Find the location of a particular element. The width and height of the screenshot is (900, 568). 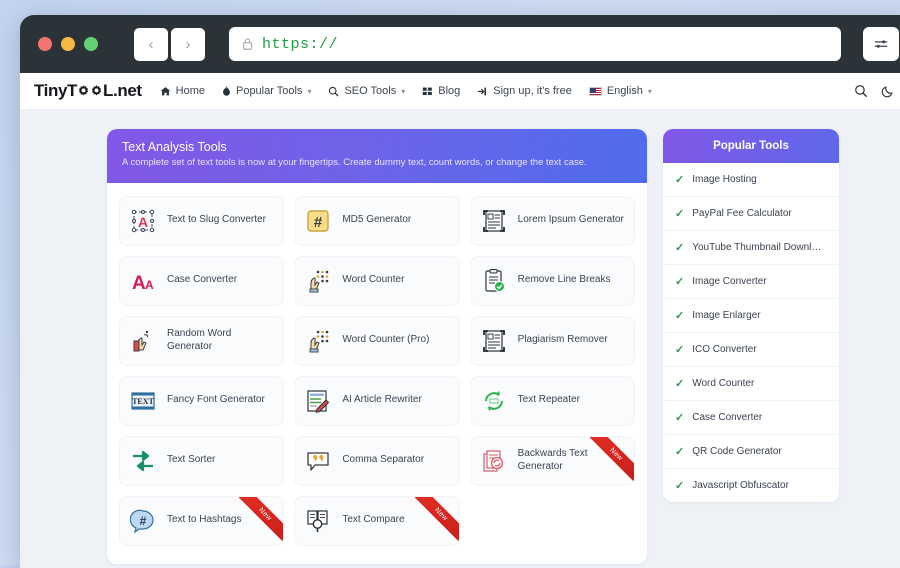

tool-card-lorem-ipsum-generator: Lorem Ipsum Generator is located at coordinates (552, 220).